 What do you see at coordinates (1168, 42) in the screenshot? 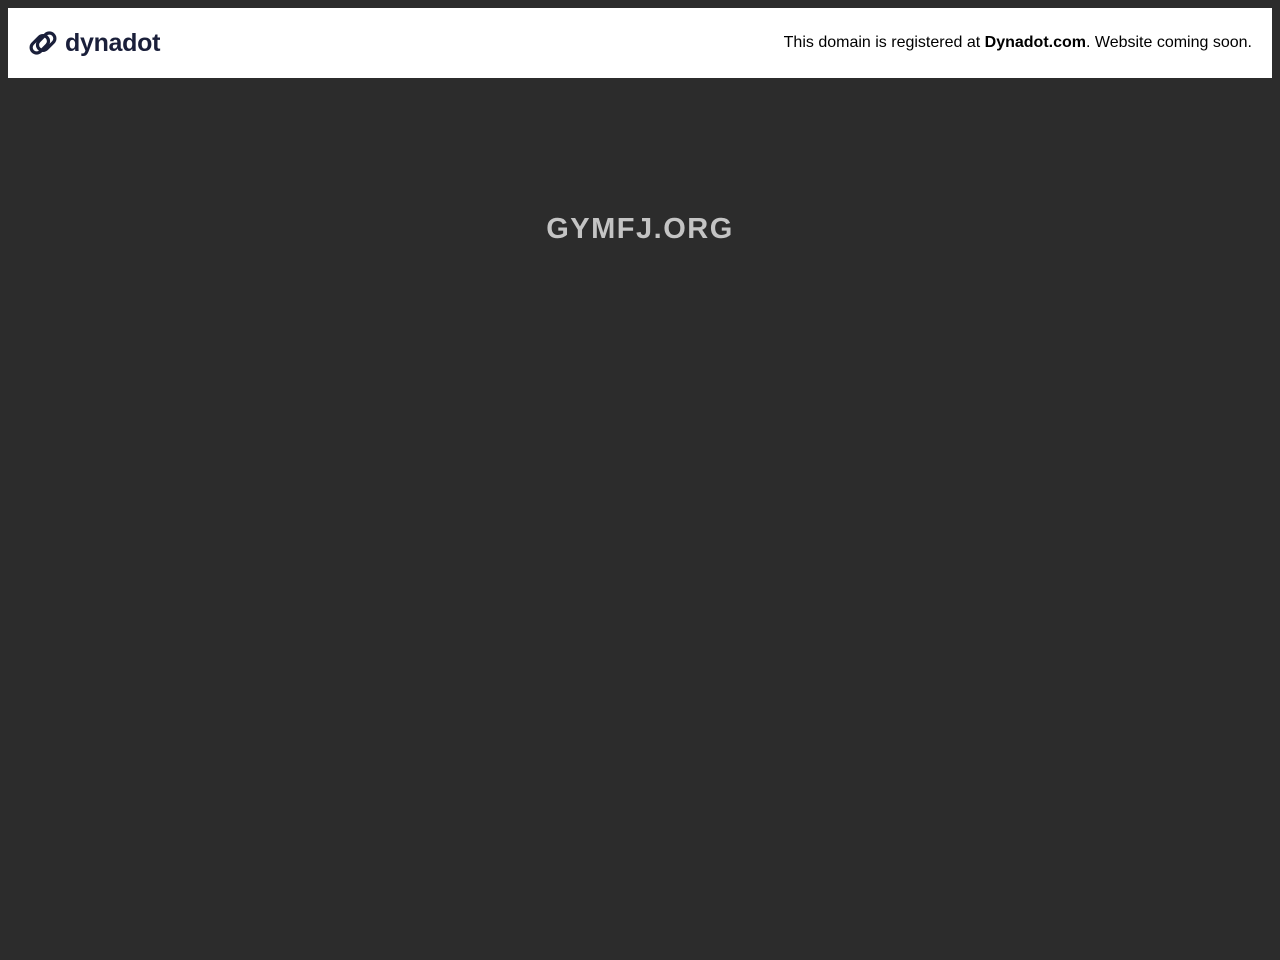
I see `notice-suffix: . Website coming soon.` at bounding box center [1168, 42].